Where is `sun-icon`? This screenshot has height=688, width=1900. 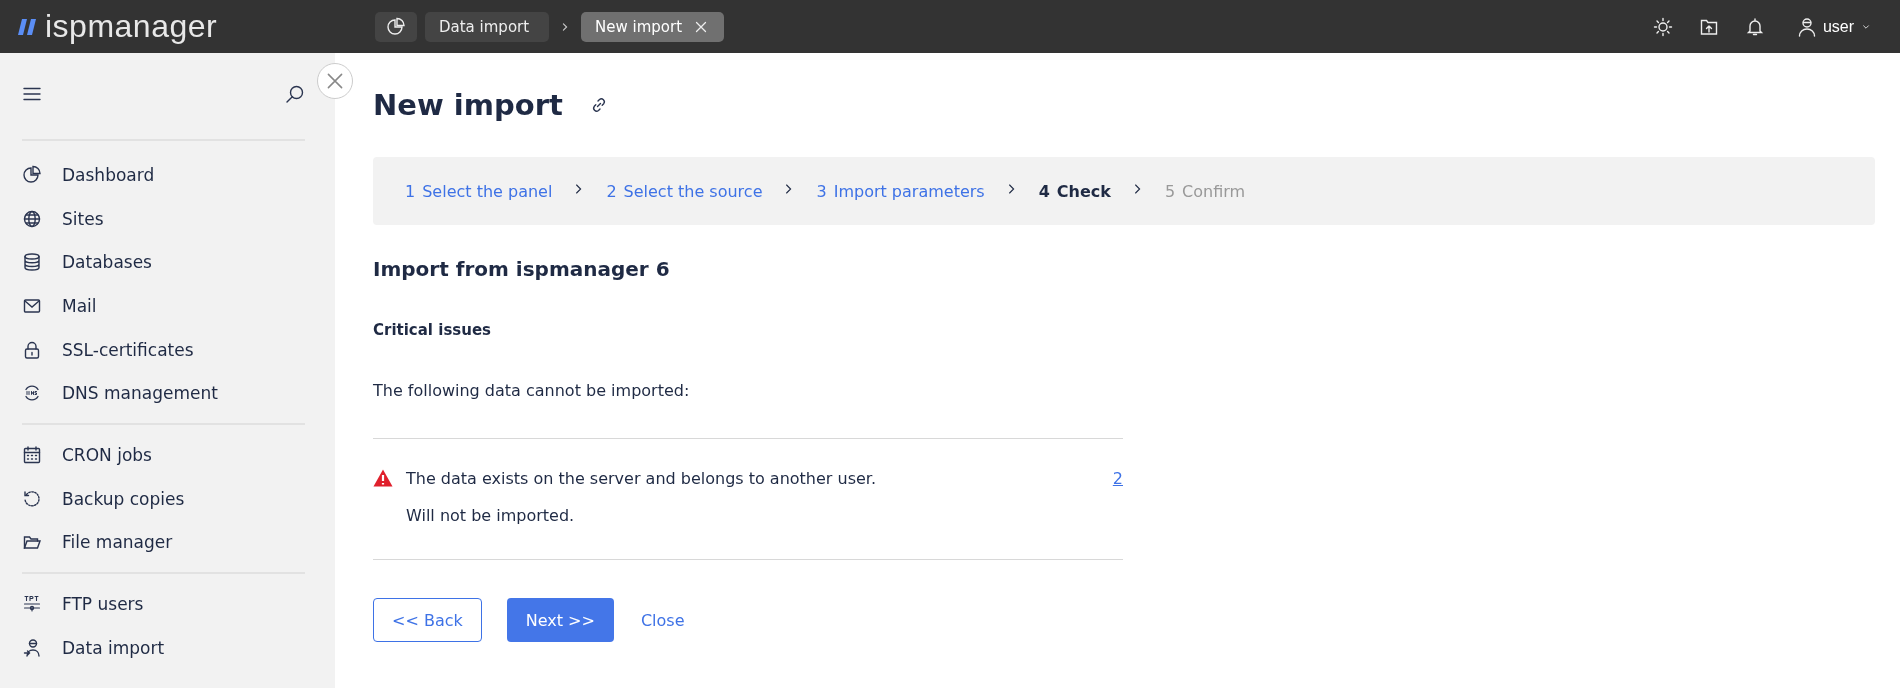
sun-icon is located at coordinates (1662, 26).